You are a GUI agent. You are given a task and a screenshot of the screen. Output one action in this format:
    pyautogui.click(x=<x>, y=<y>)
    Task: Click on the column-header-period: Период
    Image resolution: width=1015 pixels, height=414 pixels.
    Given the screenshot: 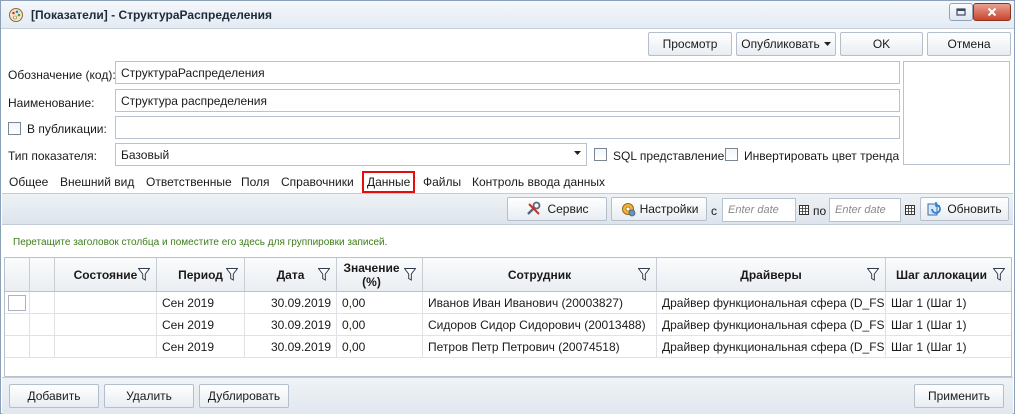 What is the action you would take?
    pyautogui.click(x=201, y=275)
    